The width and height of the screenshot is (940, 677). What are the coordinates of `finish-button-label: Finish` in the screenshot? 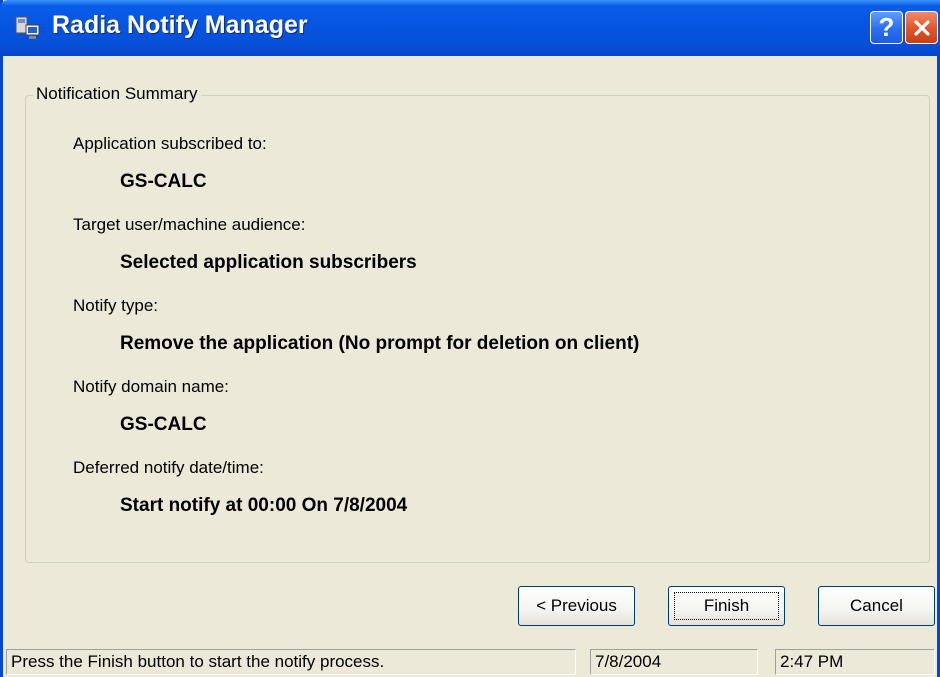 It's located at (726, 605).